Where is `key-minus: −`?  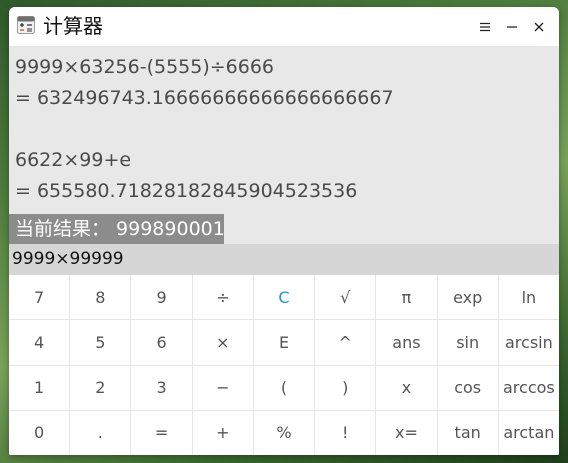 key-minus: − is located at coordinates (222, 387).